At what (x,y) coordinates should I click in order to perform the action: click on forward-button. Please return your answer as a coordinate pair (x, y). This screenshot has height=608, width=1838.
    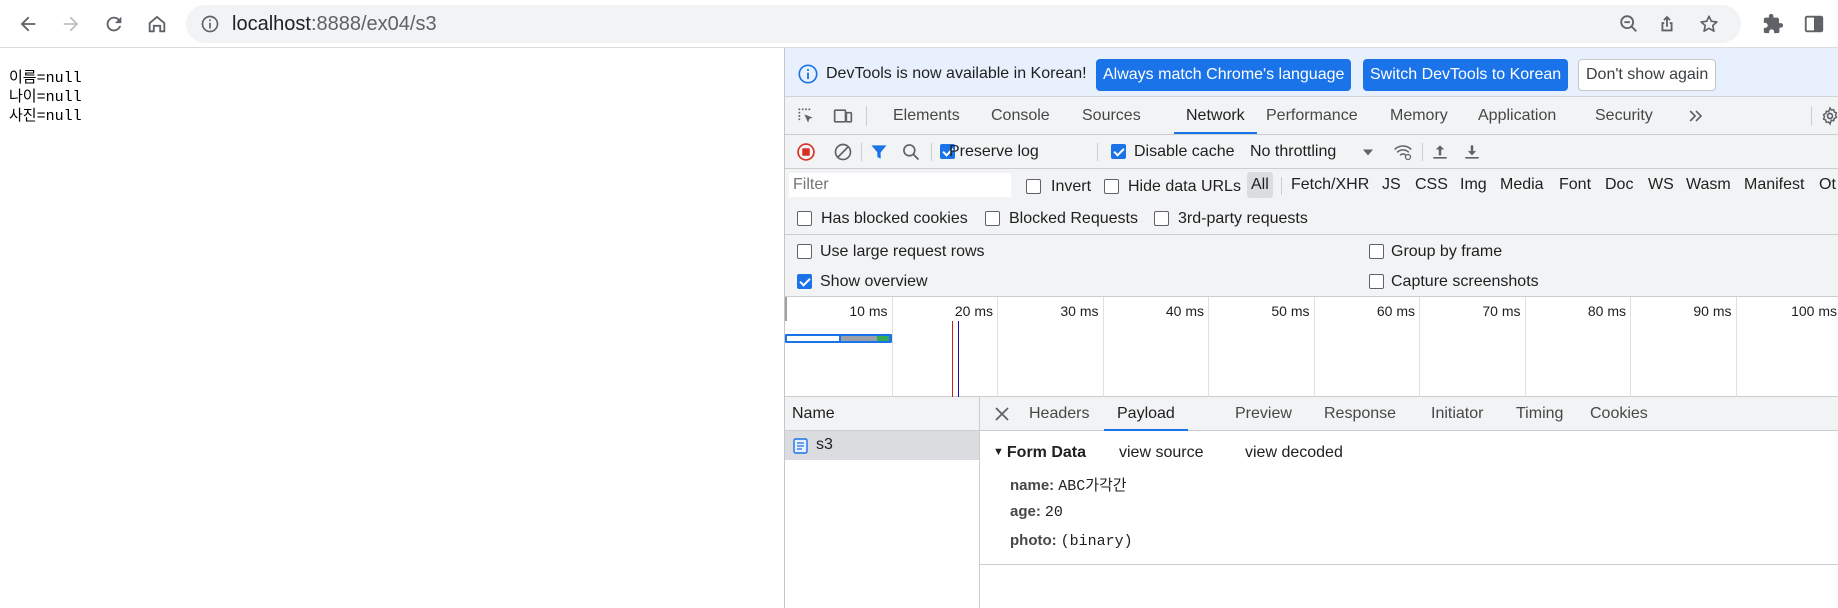
    Looking at the image, I should click on (71, 24).